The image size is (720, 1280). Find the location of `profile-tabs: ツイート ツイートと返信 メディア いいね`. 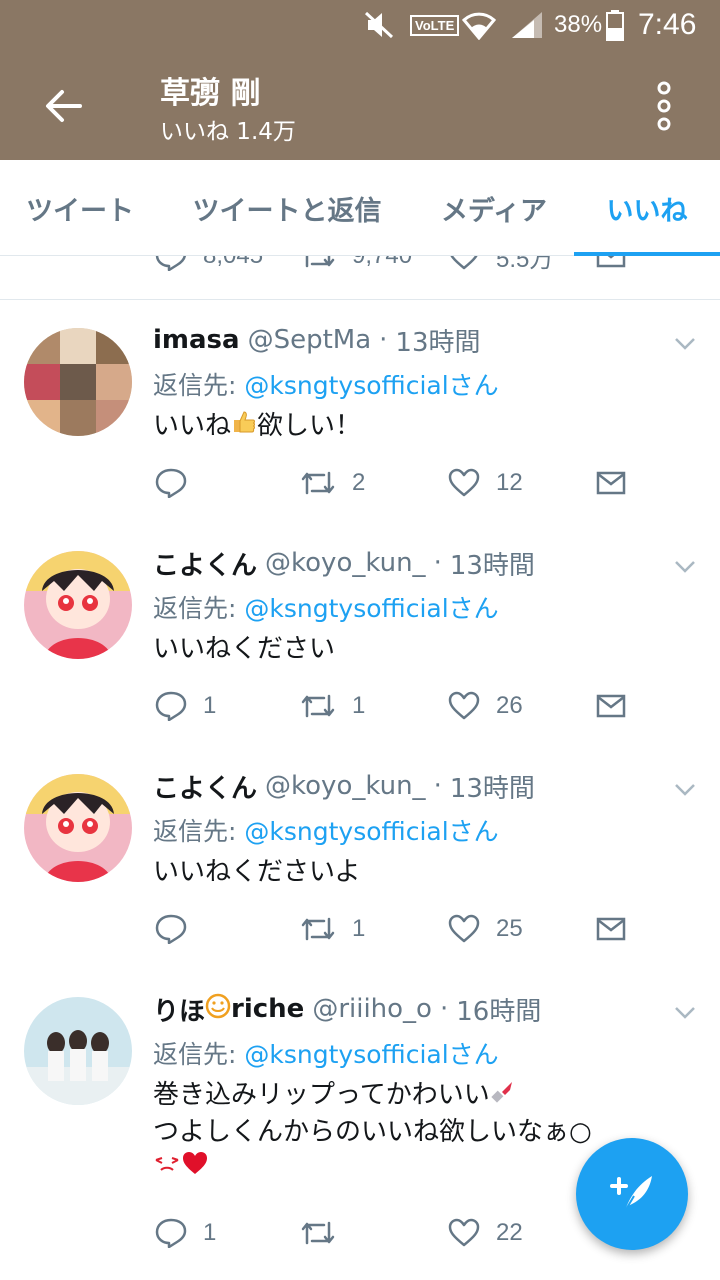

profile-tabs: ツイート ツイートと返信 メディア いいね is located at coordinates (360, 208).